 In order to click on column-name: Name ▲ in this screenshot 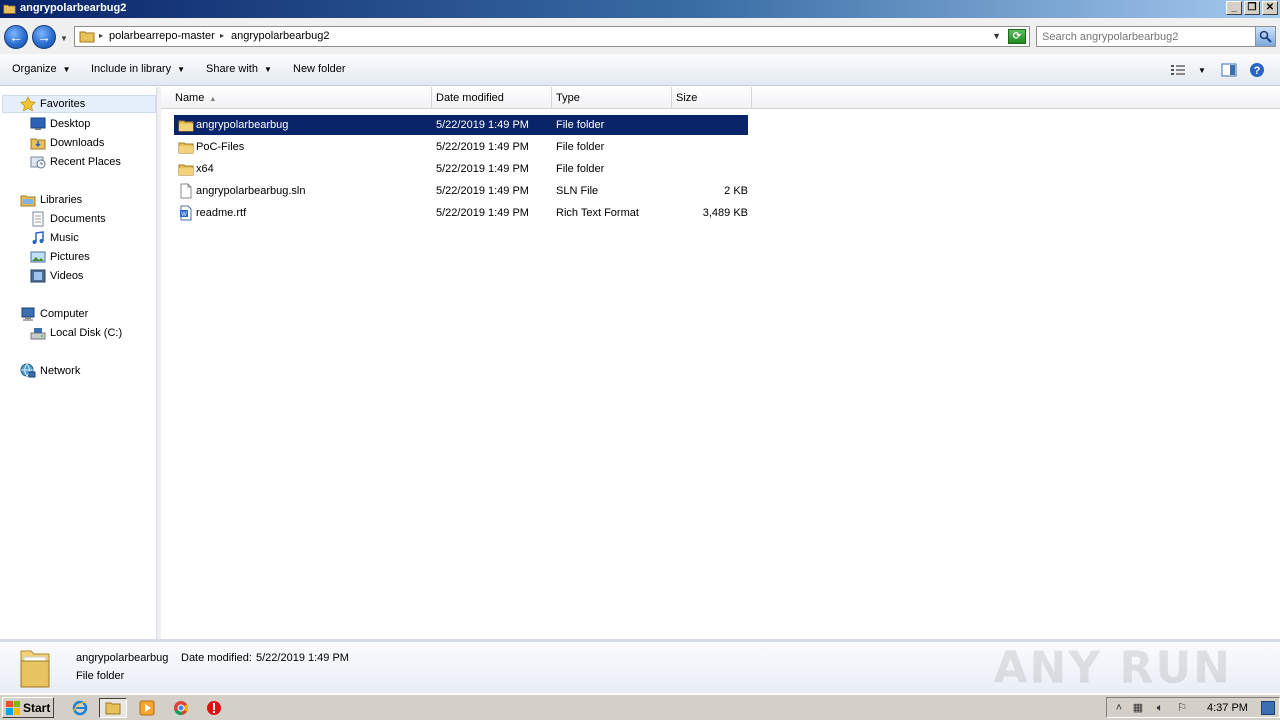, I will do `click(301, 98)`.